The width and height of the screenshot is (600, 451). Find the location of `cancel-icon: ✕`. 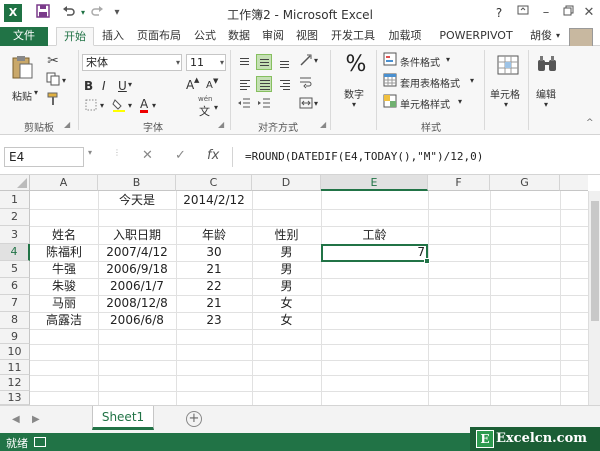

cancel-icon: ✕ is located at coordinates (147, 155).